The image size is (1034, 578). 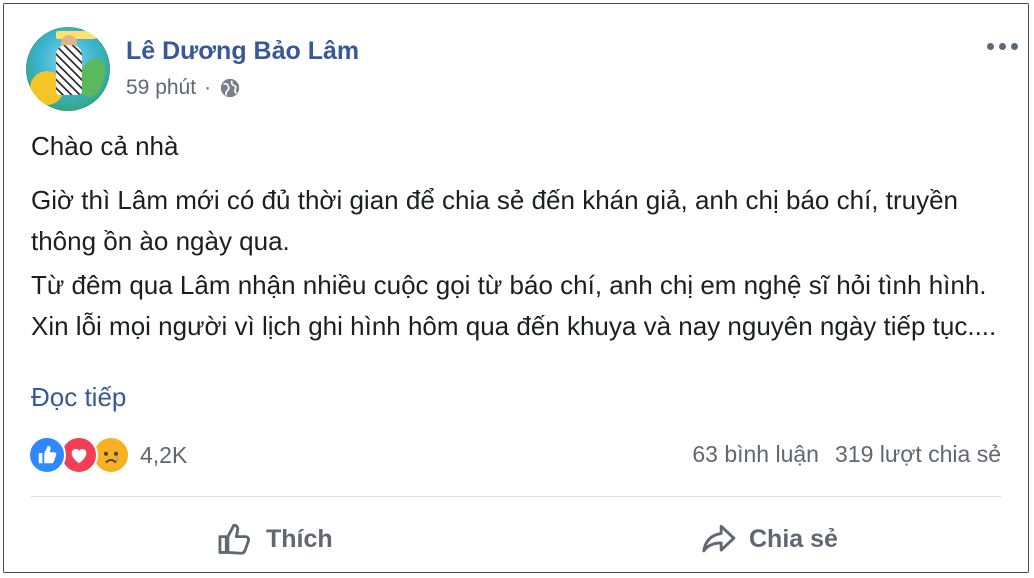 I want to click on post-stats: 63 bình luận 319 lượt chia sẻ, so click(x=846, y=454).